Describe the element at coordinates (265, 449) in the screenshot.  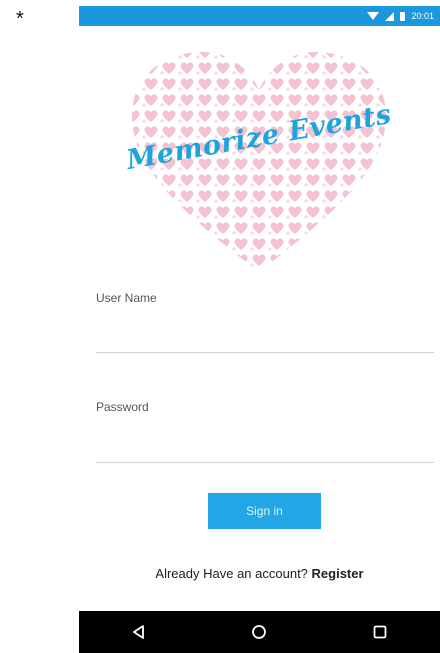
I see `password-field` at that location.